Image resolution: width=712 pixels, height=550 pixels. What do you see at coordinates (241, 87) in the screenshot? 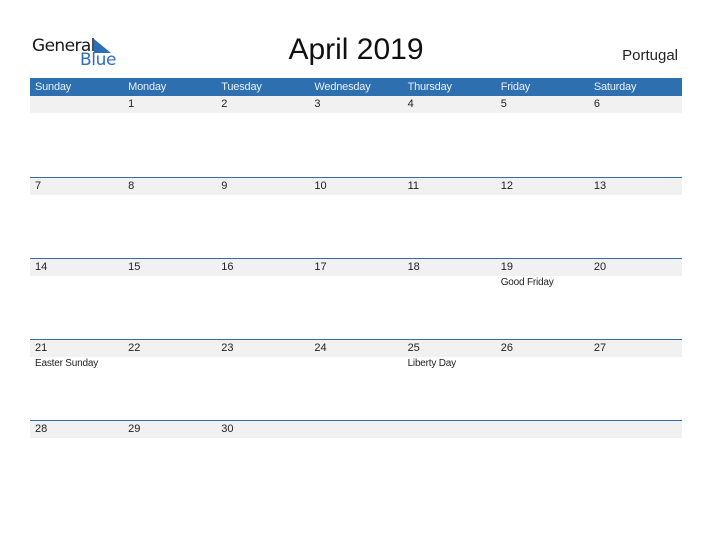
I see `weekday-tuesday: Tuesday` at bounding box center [241, 87].